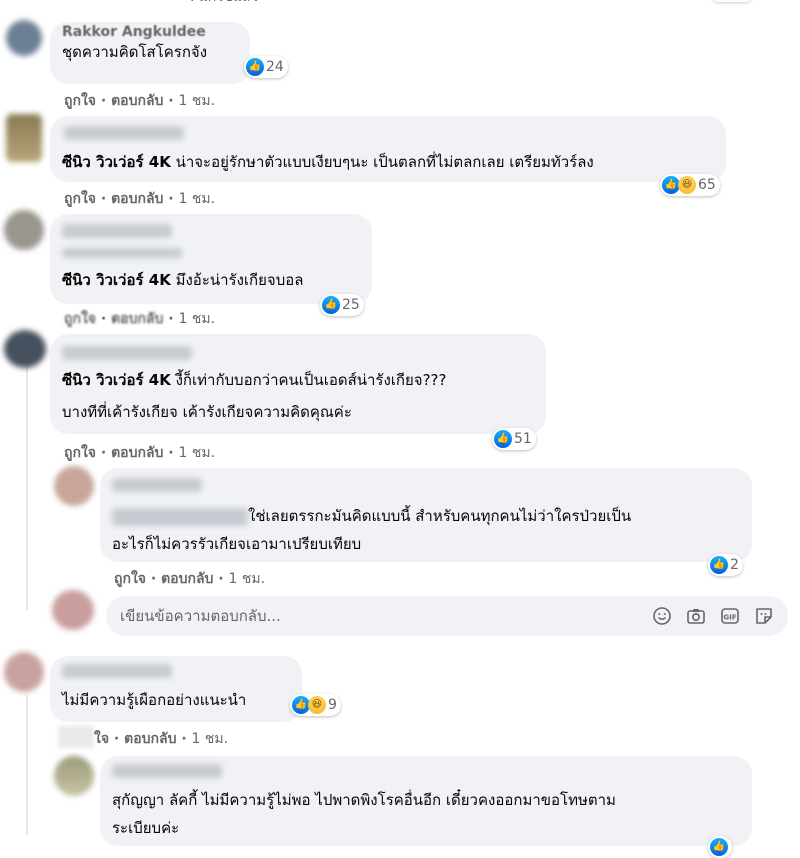 This screenshot has width=800, height=858. I want to click on mention-blurred, so click(180, 517).